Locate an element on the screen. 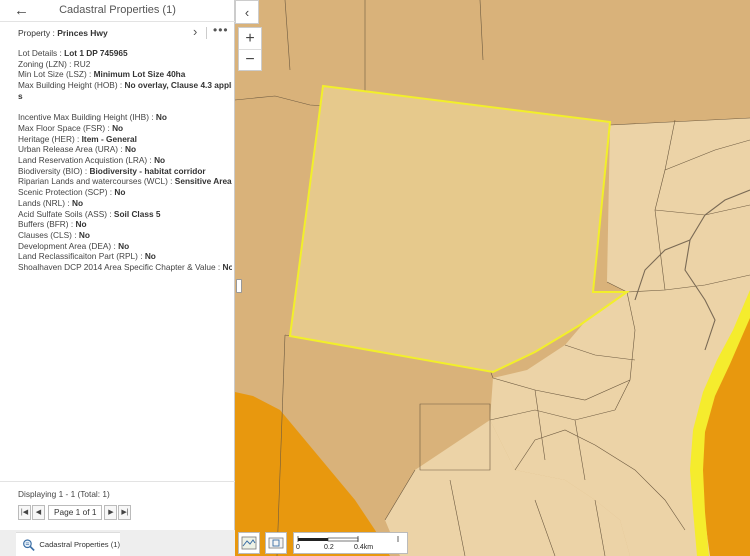 The height and width of the screenshot is (556, 750). chevron-right-icon: › is located at coordinates (195, 31).